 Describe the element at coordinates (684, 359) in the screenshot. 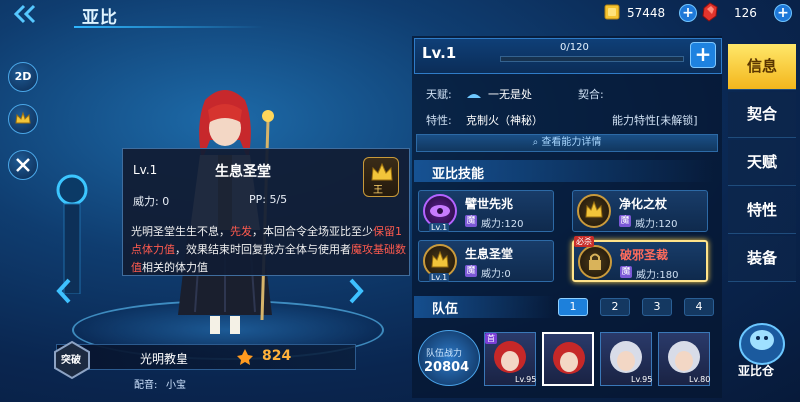

I see `team-member-slot: Lv.80` at that location.